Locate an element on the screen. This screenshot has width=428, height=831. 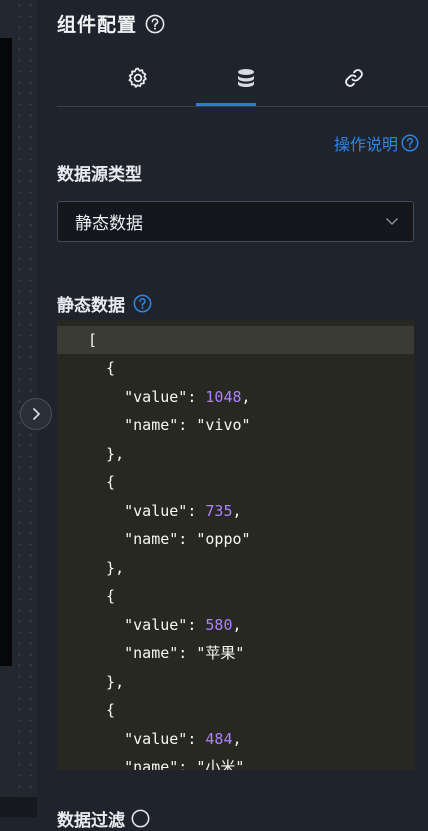
config-tabs is located at coordinates (242, 78).